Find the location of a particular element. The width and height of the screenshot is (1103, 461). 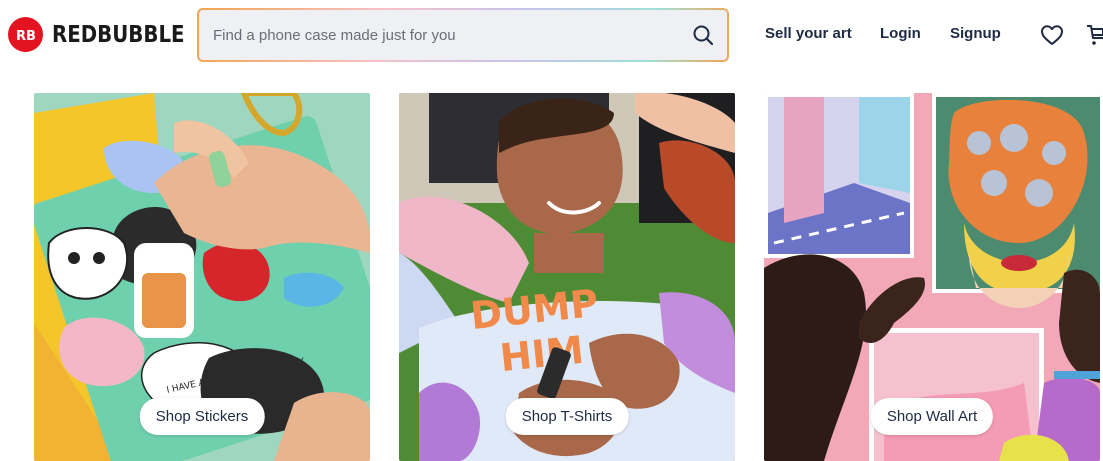

redbubble-logo: RB REDBUBBLE is located at coordinates (107, 34).